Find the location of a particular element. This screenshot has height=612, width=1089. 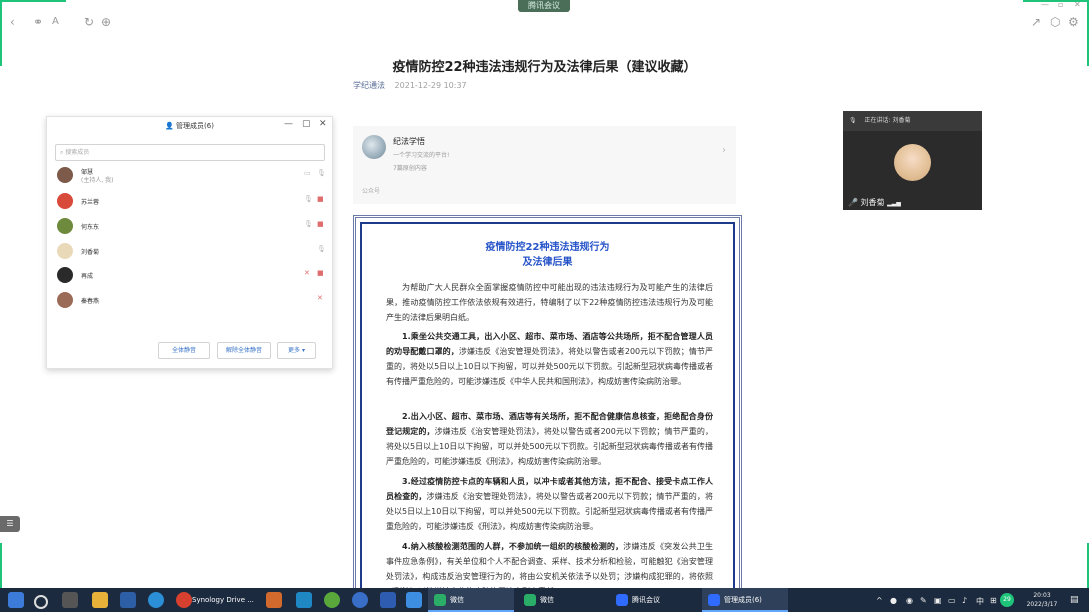

notifications-icon: ▤ is located at coordinates (1074, 600).